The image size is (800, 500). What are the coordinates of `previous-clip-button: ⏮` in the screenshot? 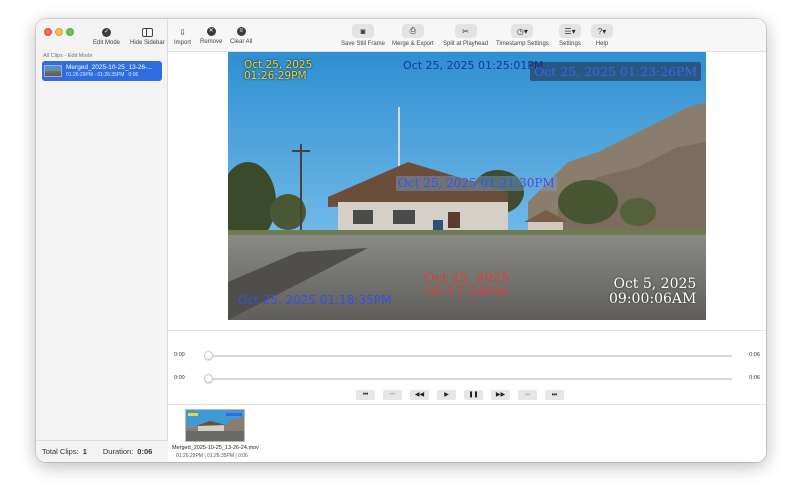 It's located at (392, 395).